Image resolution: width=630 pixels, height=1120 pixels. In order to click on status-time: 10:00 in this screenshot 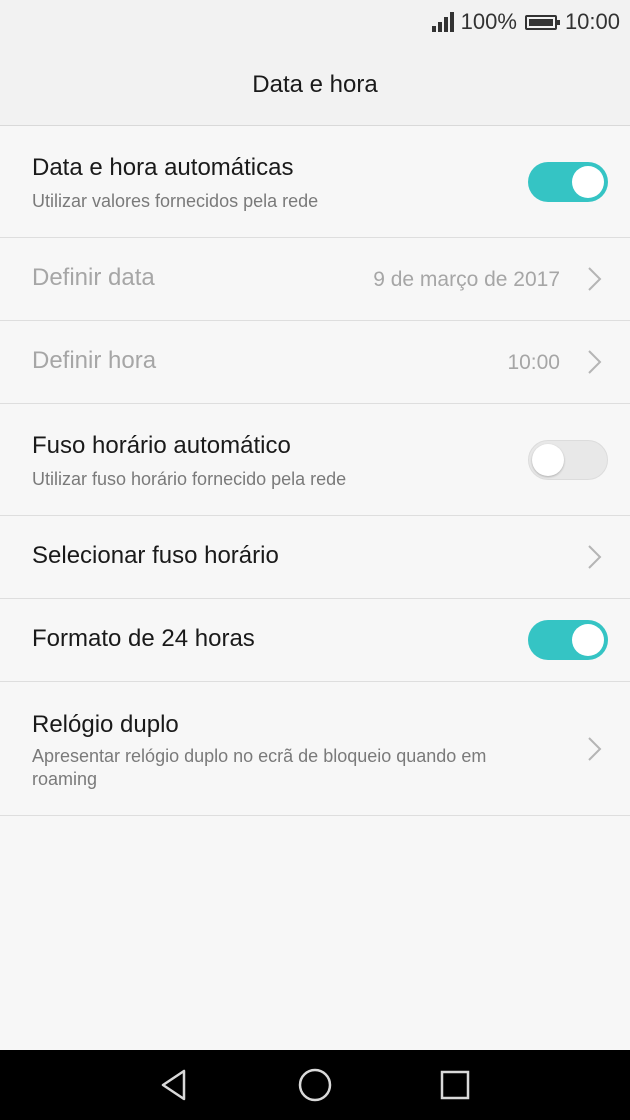, I will do `click(592, 21)`.